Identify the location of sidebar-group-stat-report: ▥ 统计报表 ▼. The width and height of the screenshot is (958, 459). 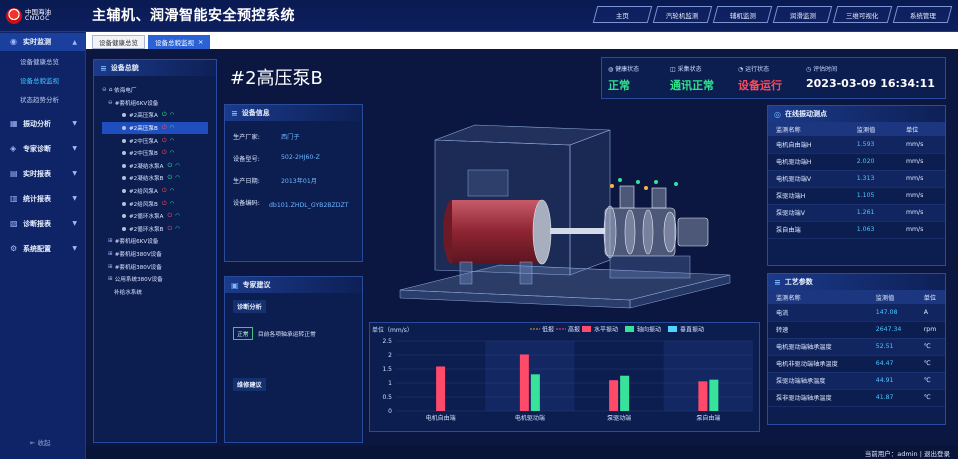
(42, 198).